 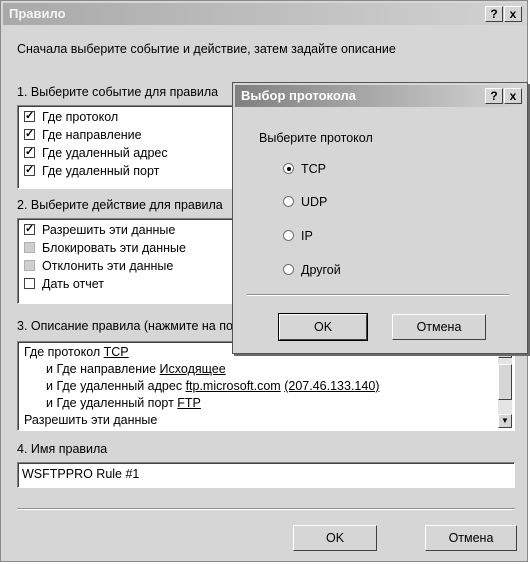 I want to click on radio-other: Другой, so click(x=312, y=270).